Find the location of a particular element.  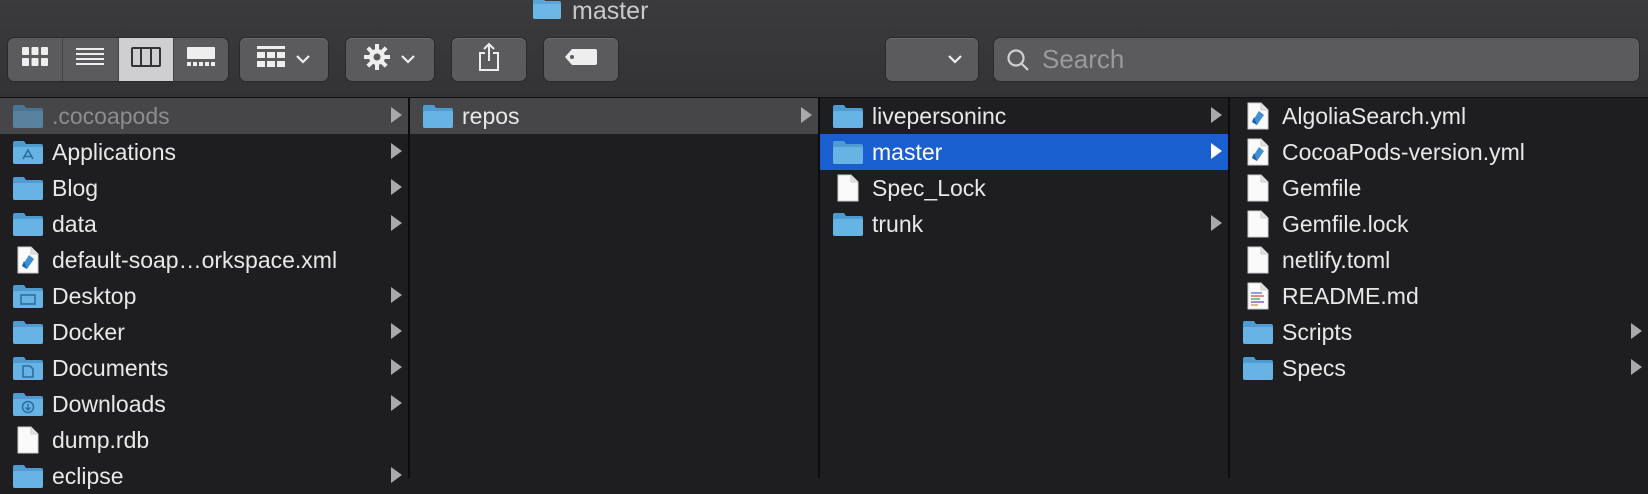

item-name: dump.rdb is located at coordinates (101, 439).